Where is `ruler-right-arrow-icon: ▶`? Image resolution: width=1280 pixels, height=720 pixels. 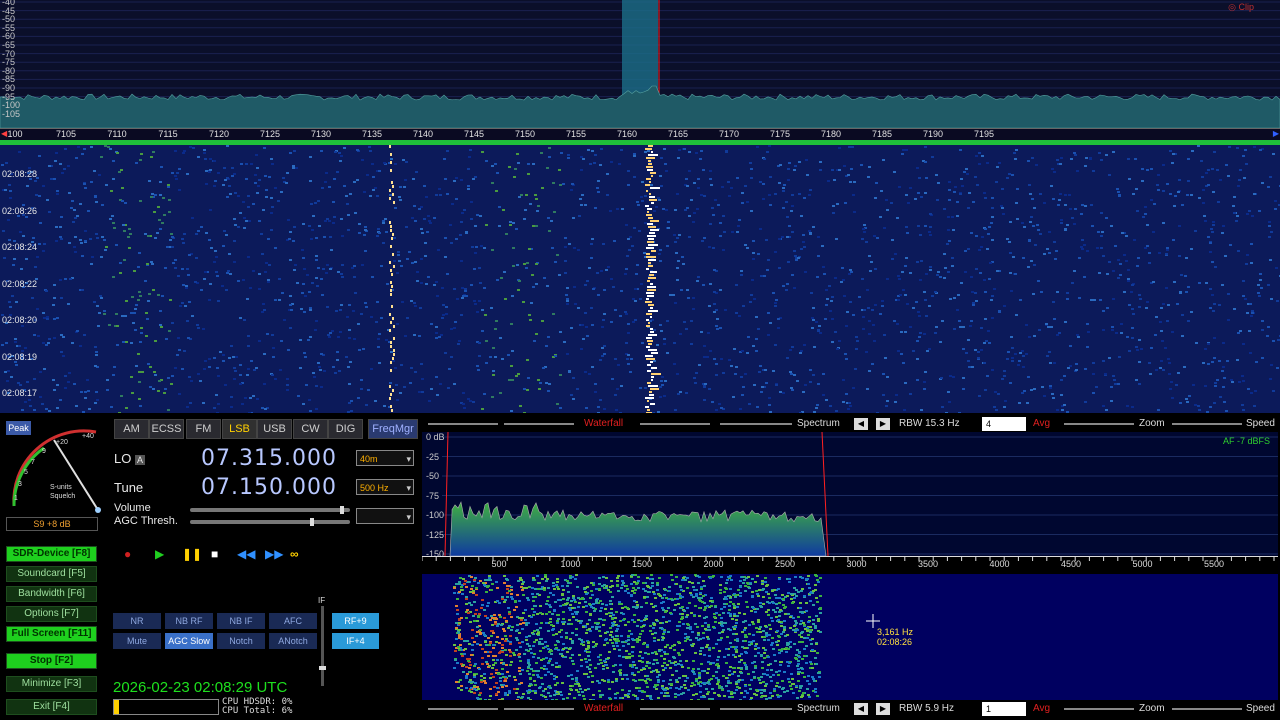 ruler-right-arrow-icon: ▶ is located at coordinates (1276, 133).